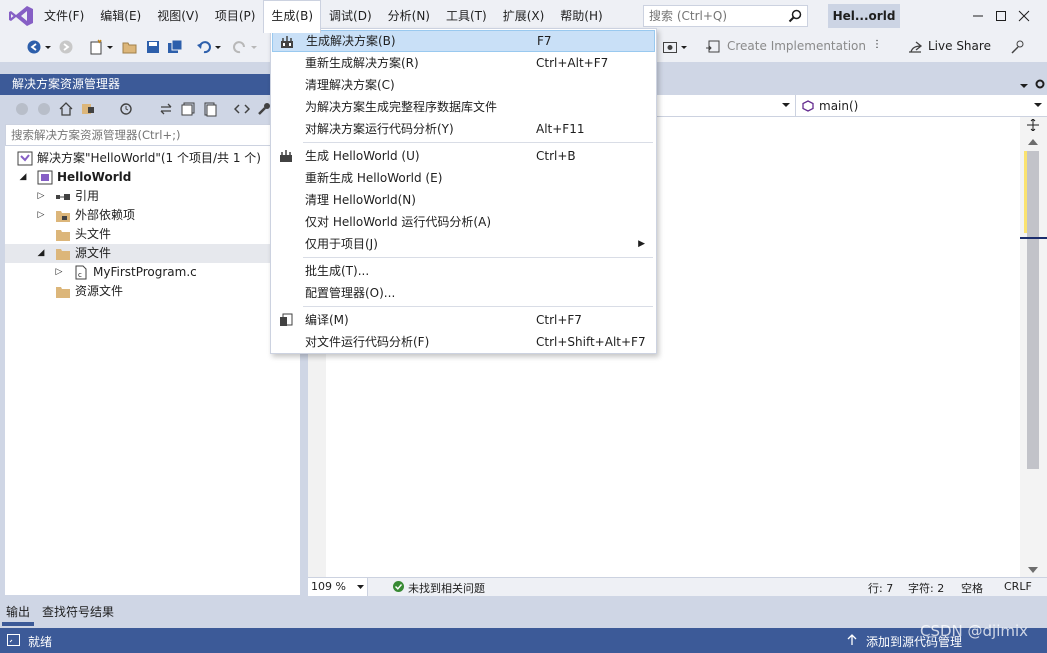 Image resolution: width=1047 pixels, height=653 pixels. Describe the element at coordinates (795, 16) in the screenshot. I see `search-icon` at that location.